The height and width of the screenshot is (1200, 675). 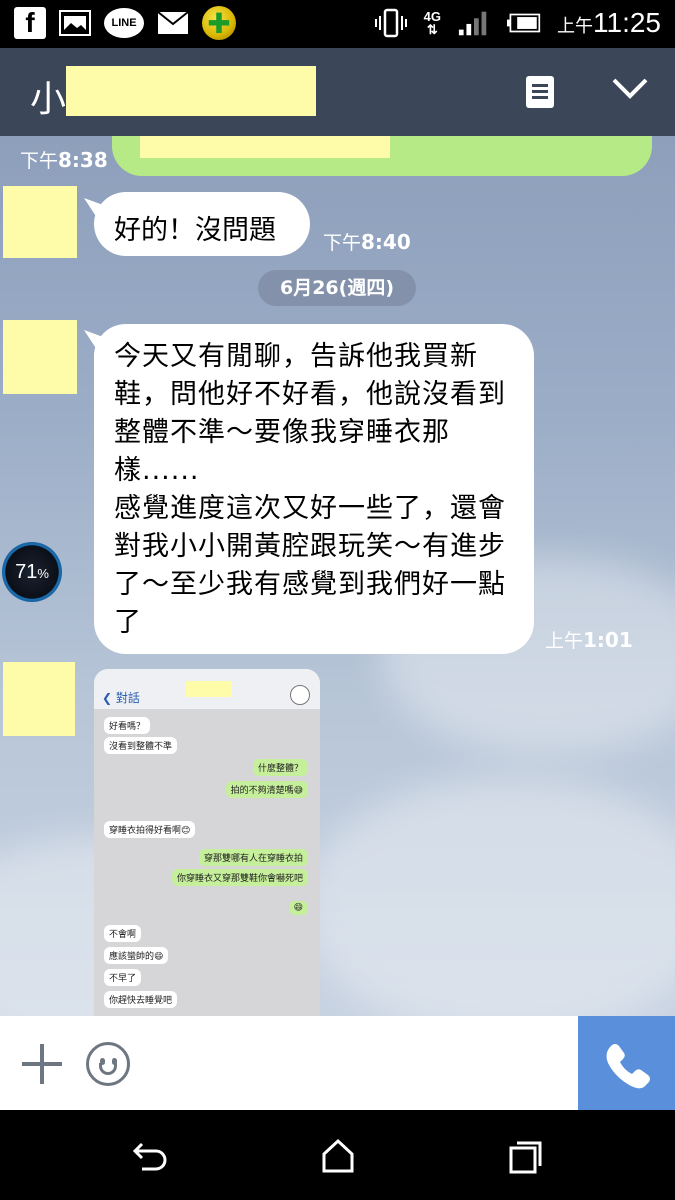 I want to click on image-chat-line: 好看嗎？, so click(x=127, y=725).